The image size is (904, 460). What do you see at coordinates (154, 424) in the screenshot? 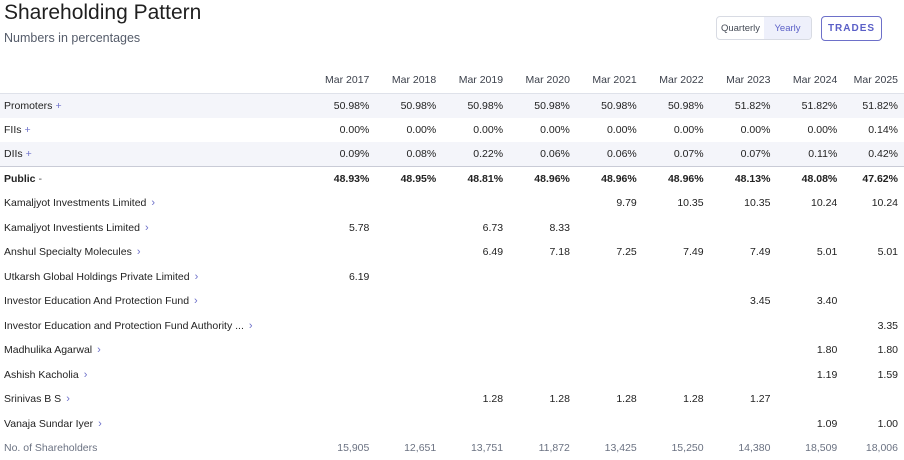
I see `row-label-cell: Vanaja Sundar Iyer ›` at bounding box center [154, 424].